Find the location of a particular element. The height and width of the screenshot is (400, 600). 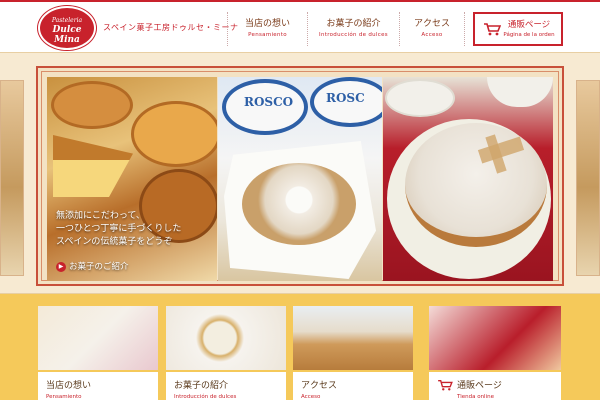

nav-item-access: アクセス Acceso is located at coordinates (432, 29).